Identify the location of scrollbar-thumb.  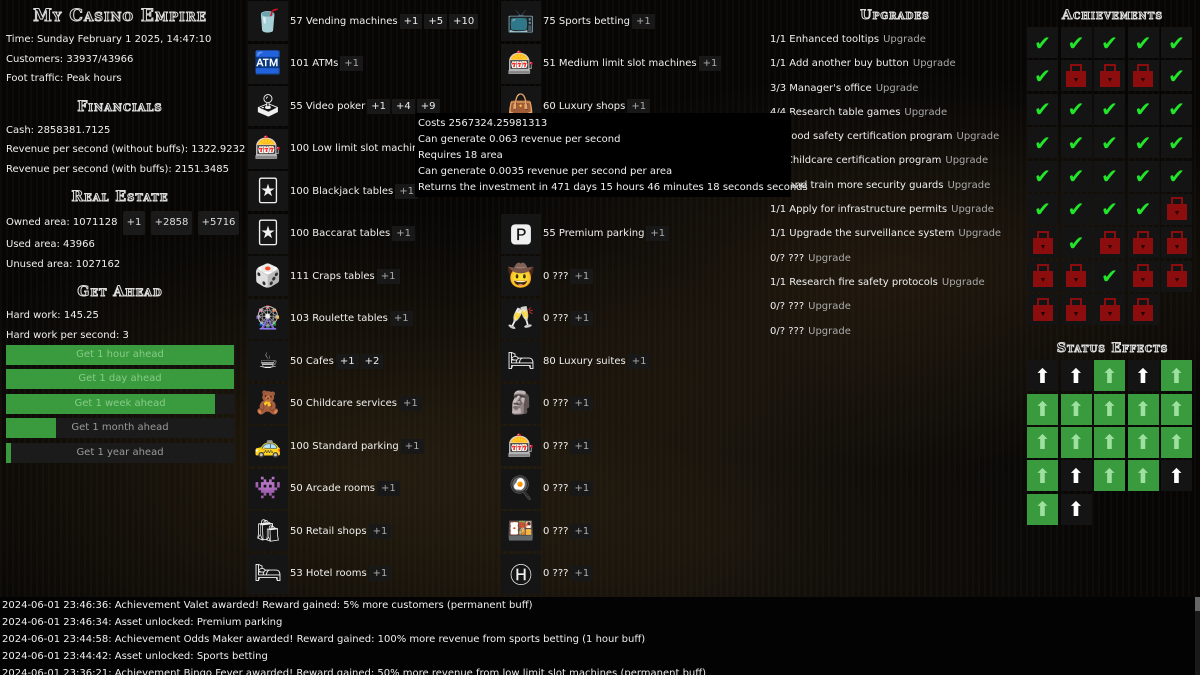
(1197, 604).